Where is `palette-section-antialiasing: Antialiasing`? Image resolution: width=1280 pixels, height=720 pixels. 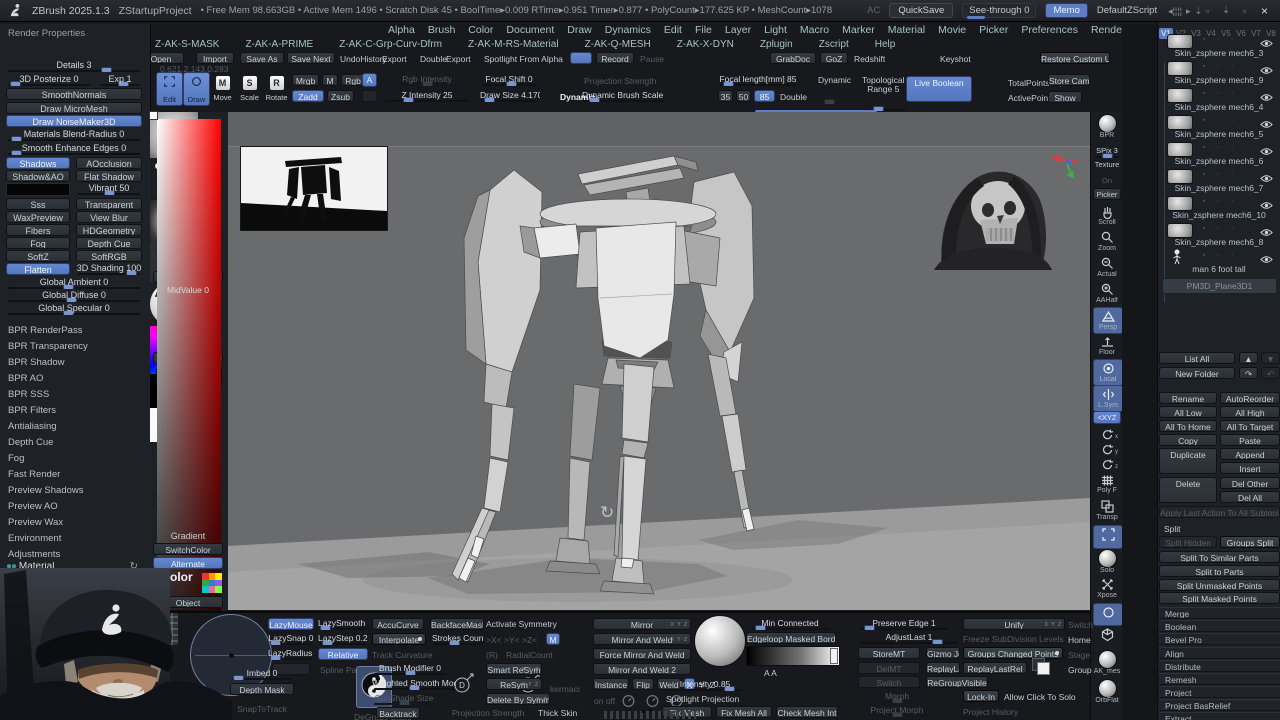
palette-section-antialiasing: Antialiasing is located at coordinates (76, 428).